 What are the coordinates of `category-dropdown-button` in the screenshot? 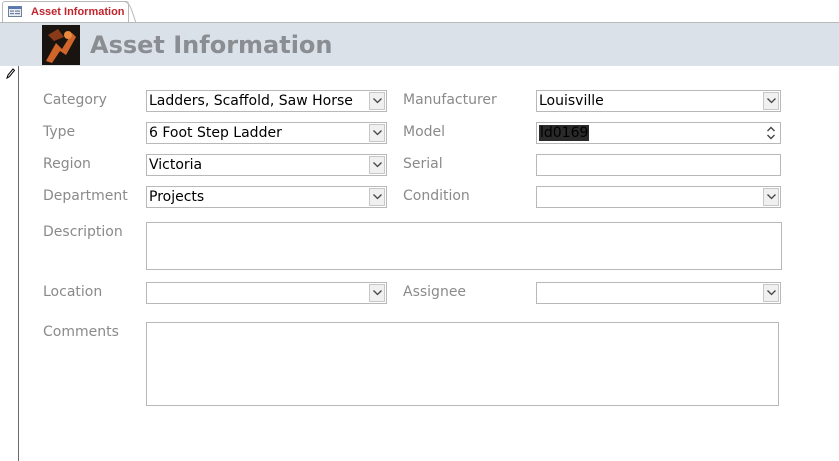 It's located at (377, 101).